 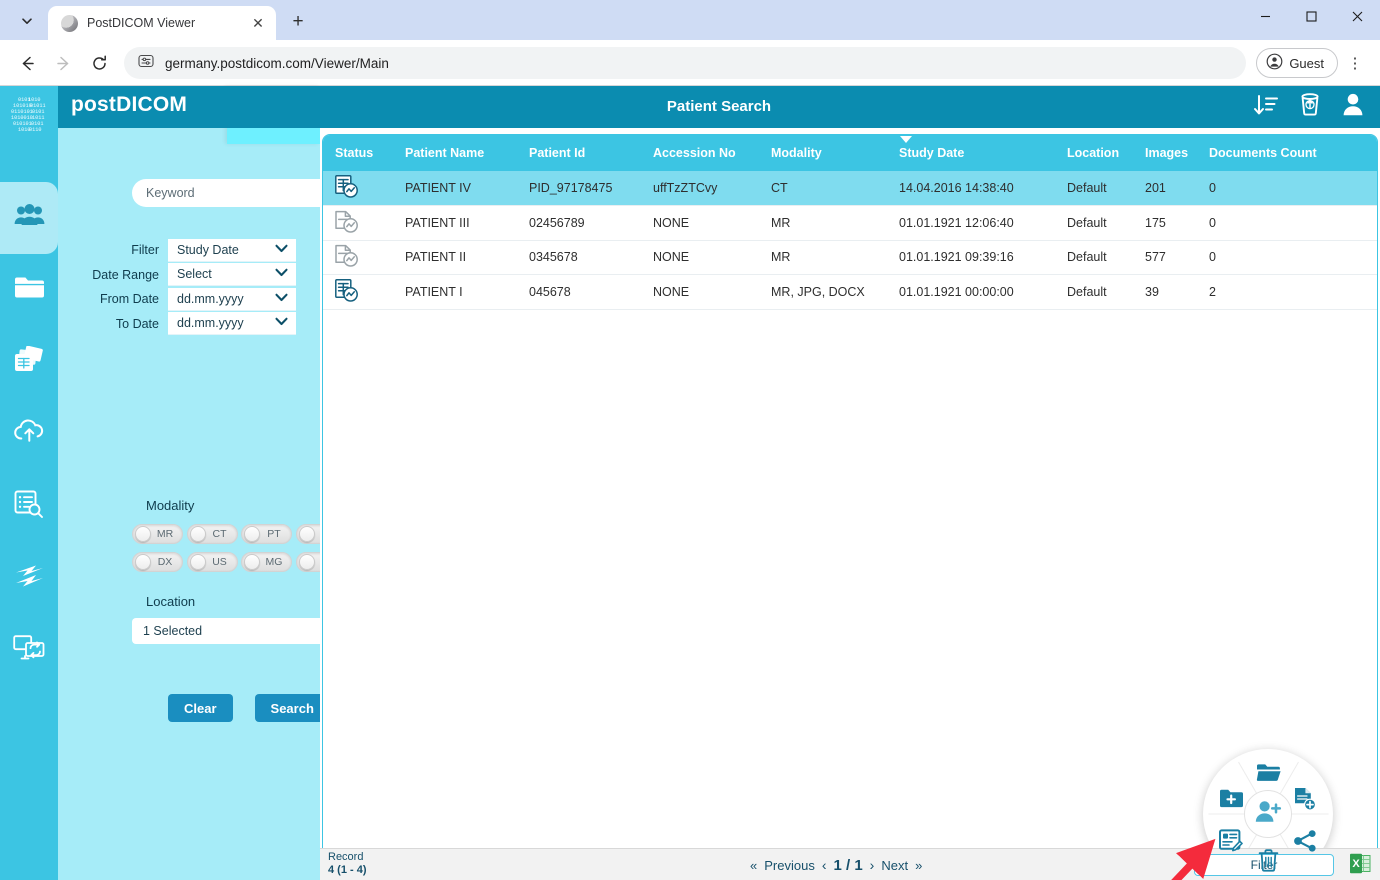 I want to click on sidebar-item-patients, so click(x=29, y=218).